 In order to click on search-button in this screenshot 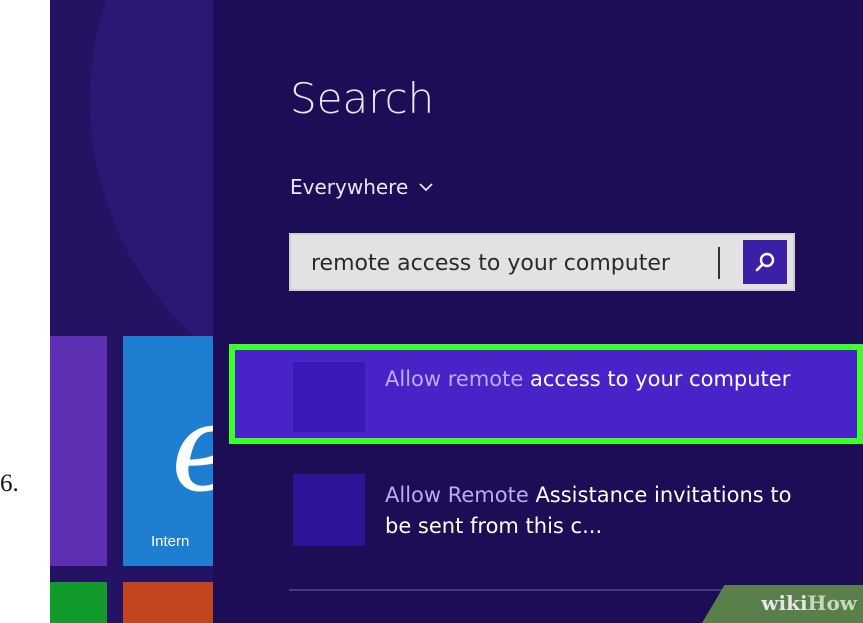, I will do `click(765, 262)`.